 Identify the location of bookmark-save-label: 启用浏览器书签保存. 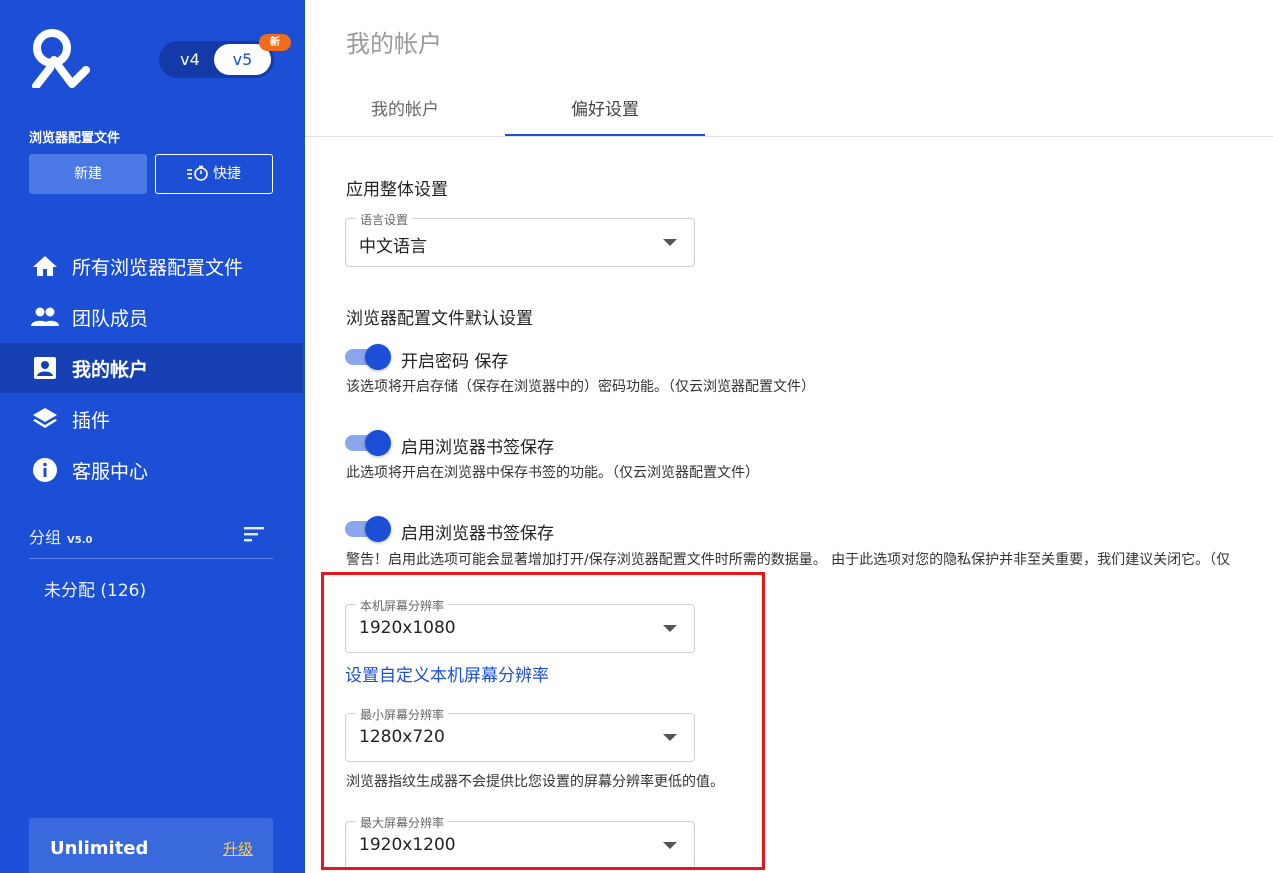
(477, 448).